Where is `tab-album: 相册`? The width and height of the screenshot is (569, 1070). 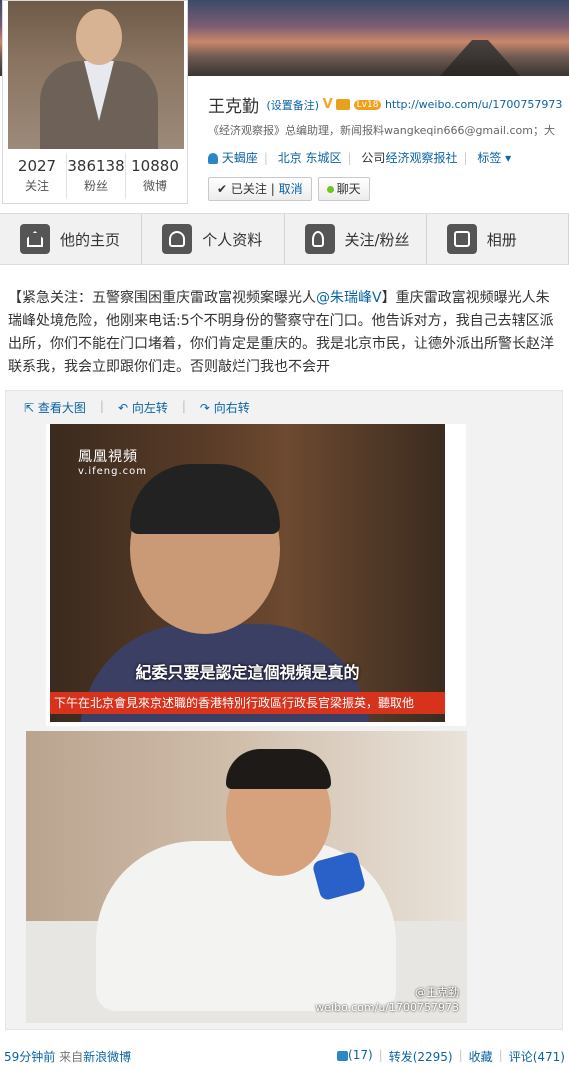 tab-album: 相册 is located at coordinates (498, 239).